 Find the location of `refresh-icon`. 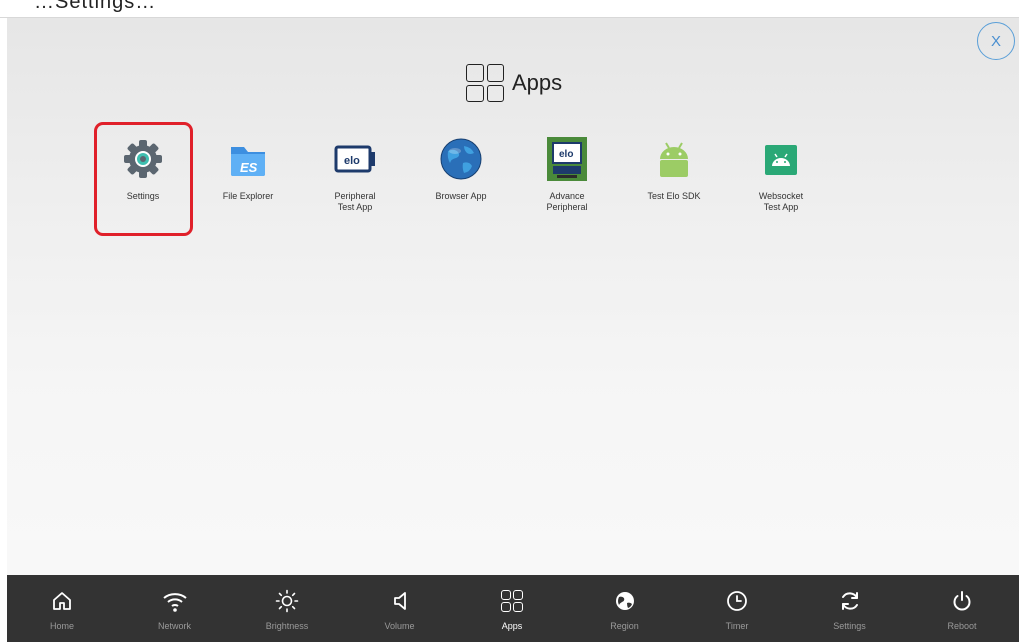

refresh-icon is located at coordinates (850, 601).